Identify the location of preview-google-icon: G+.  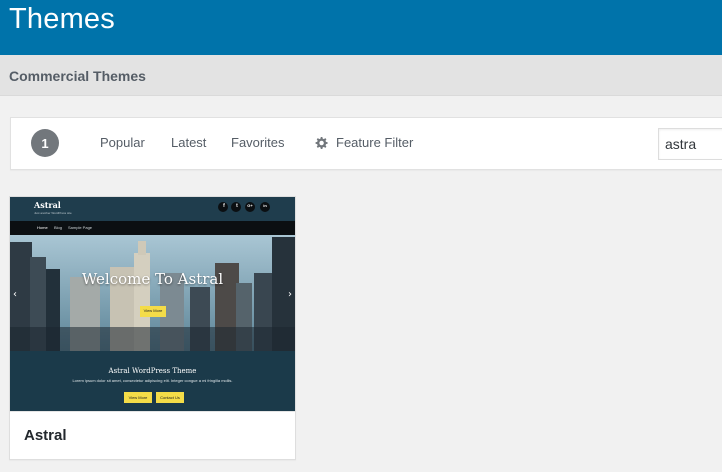
(250, 205).